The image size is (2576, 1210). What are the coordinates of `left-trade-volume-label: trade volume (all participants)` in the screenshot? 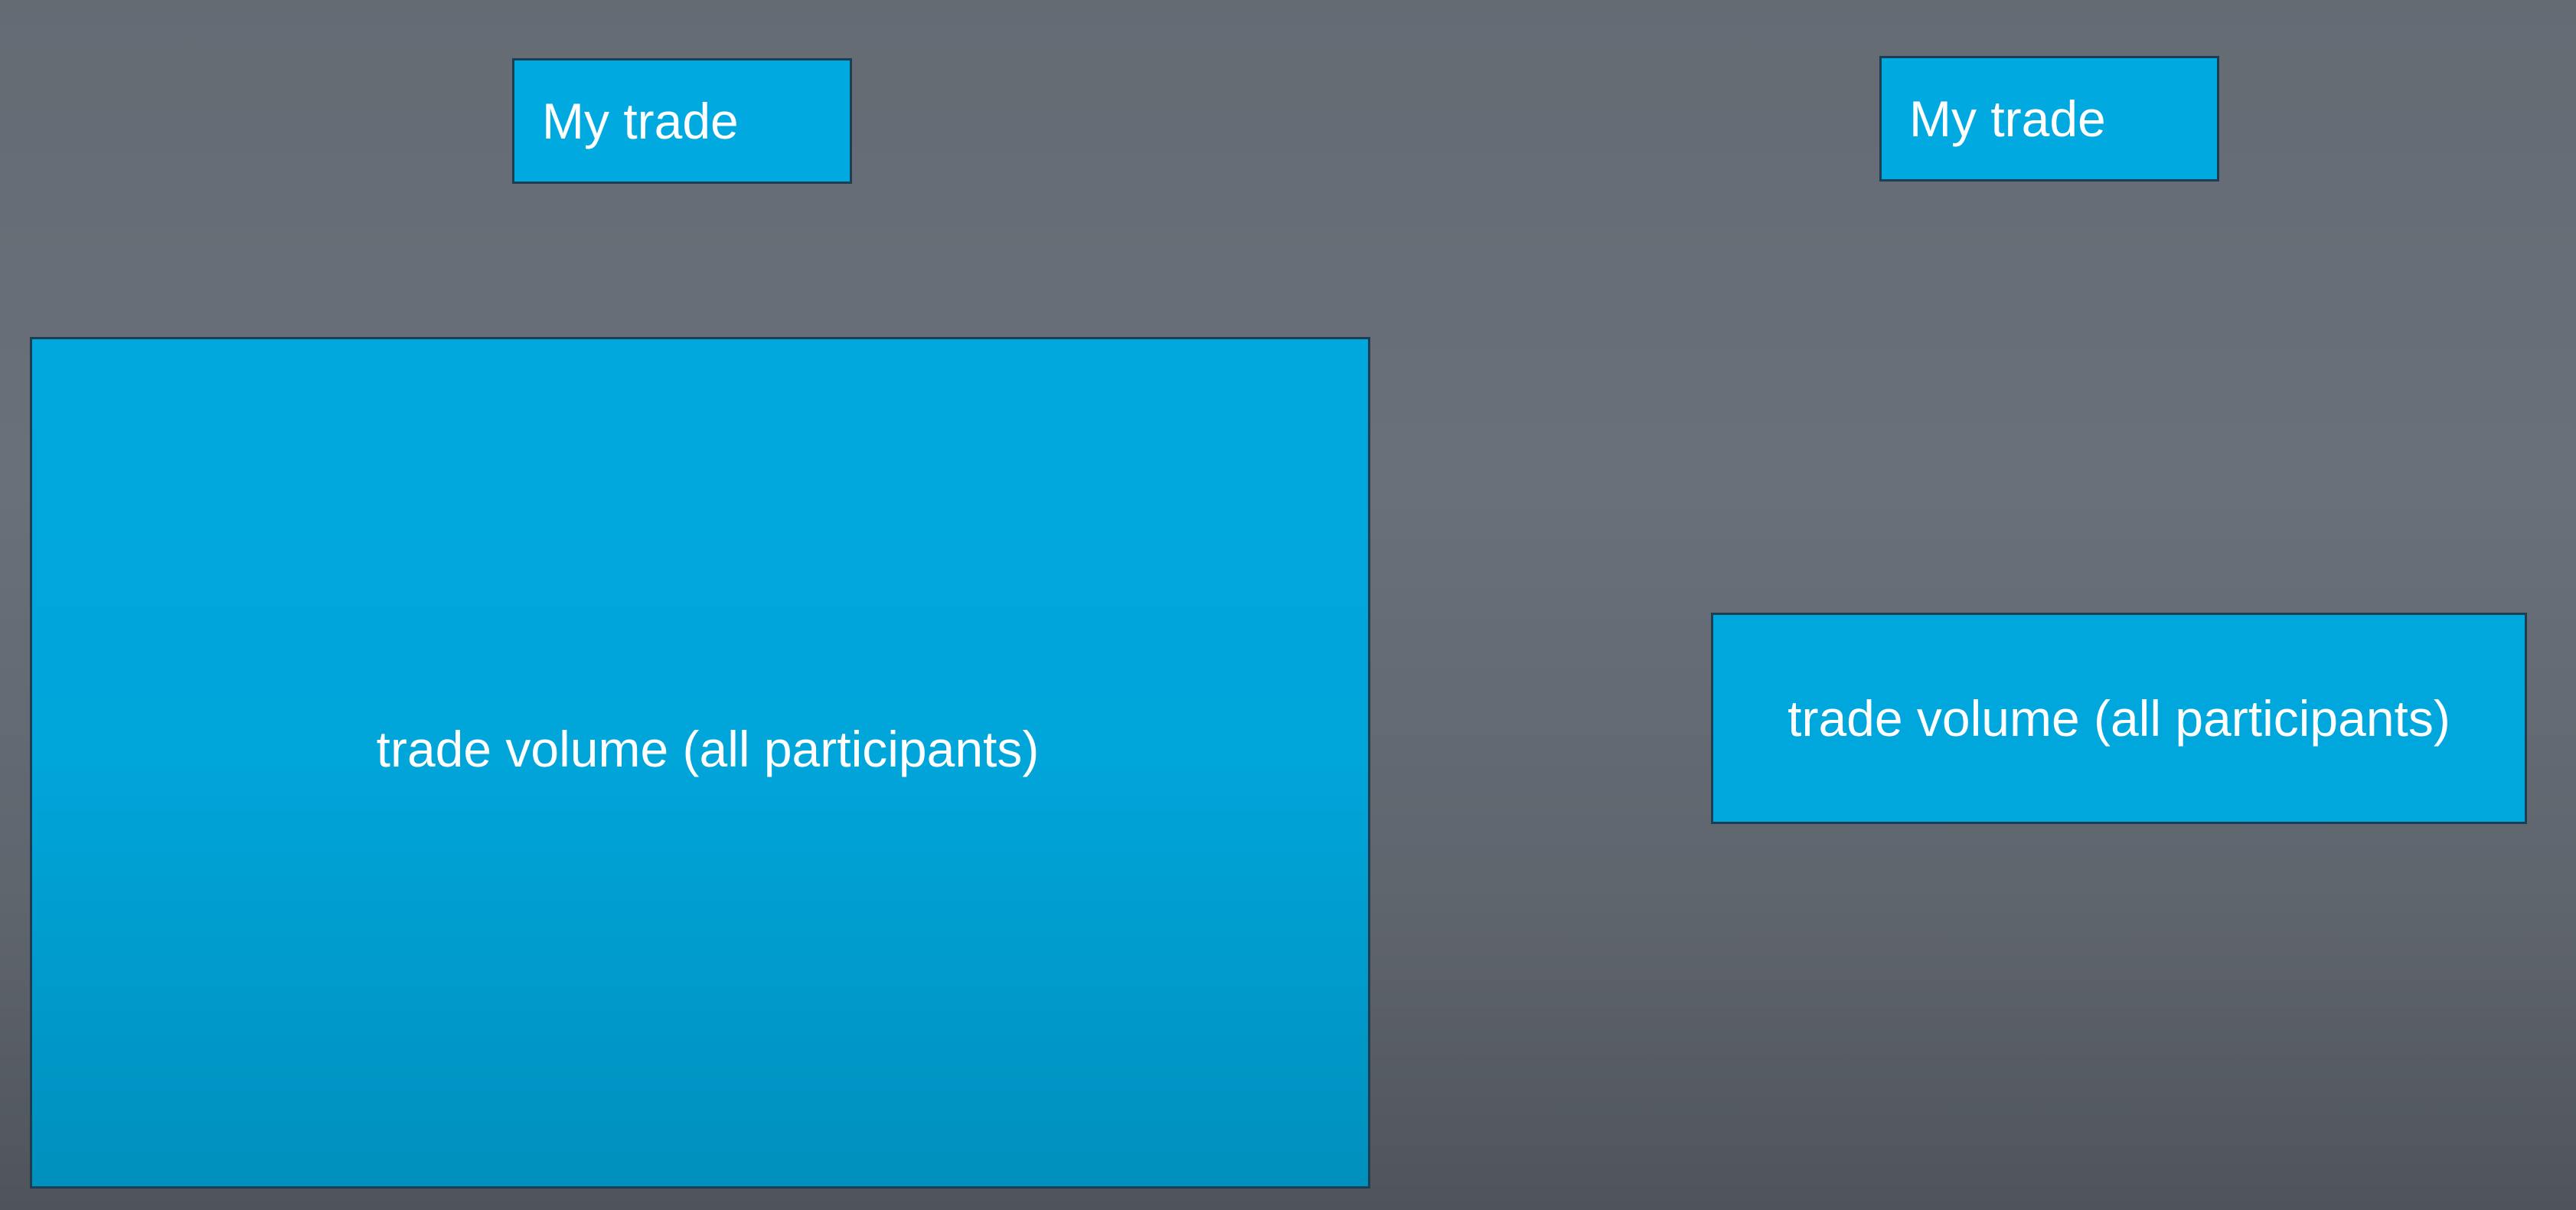 It's located at (708, 749).